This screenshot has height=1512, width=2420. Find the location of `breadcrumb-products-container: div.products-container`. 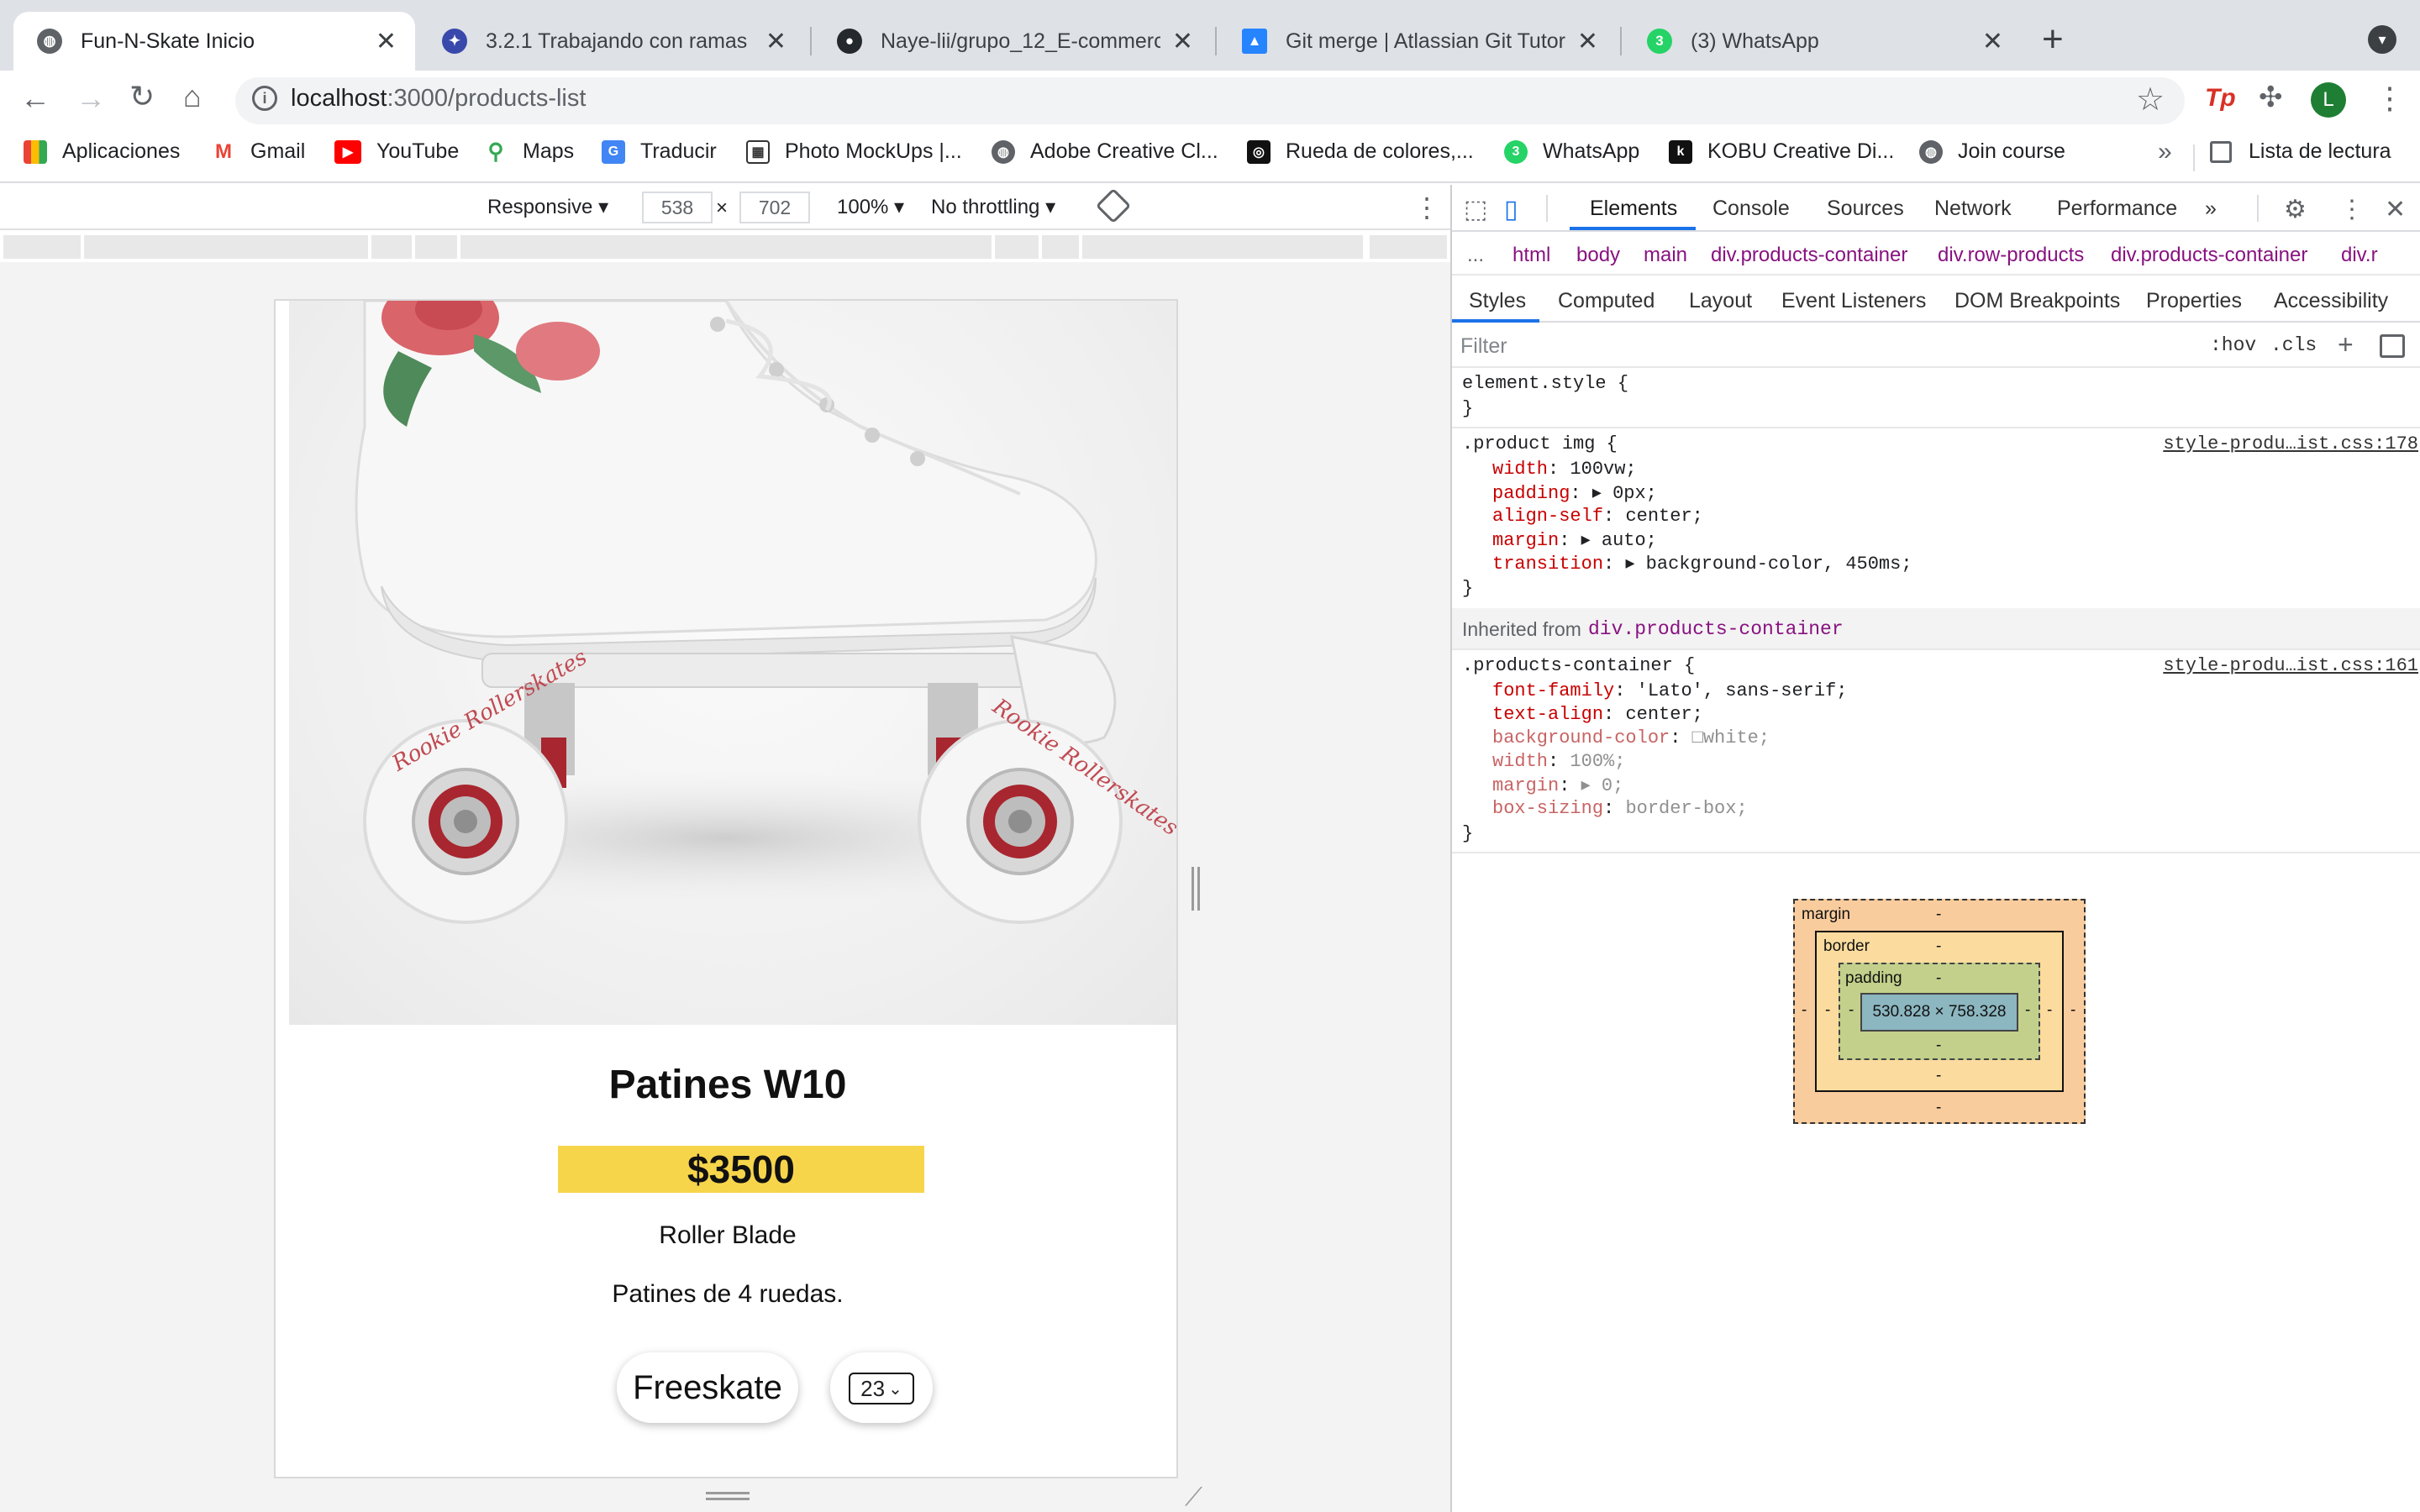

breadcrumb-products-container: div.products-container is located at coordinates (1809, 255).